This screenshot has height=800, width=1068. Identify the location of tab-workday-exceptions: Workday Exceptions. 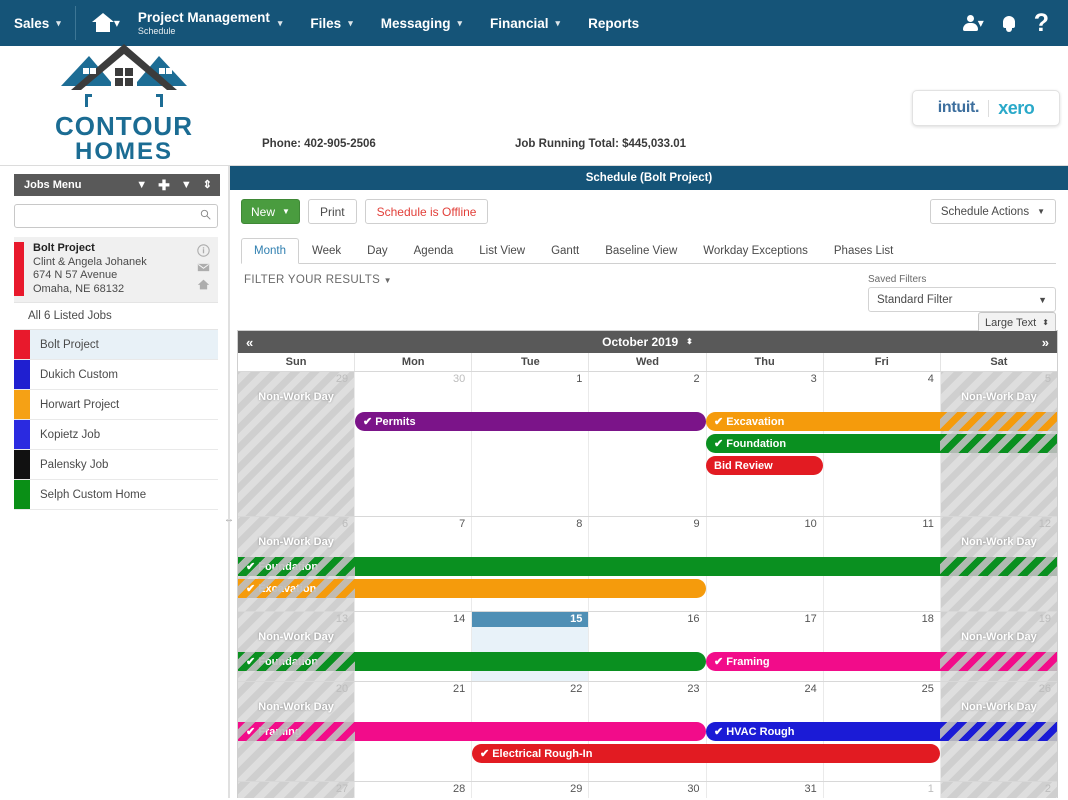
(755, 251).